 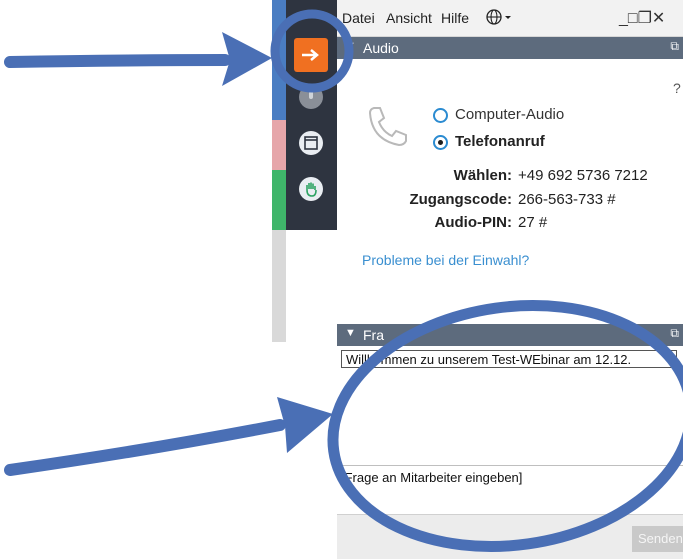 I want to click on annotation-arrow-bottom-head, so click(x=305, y=425).